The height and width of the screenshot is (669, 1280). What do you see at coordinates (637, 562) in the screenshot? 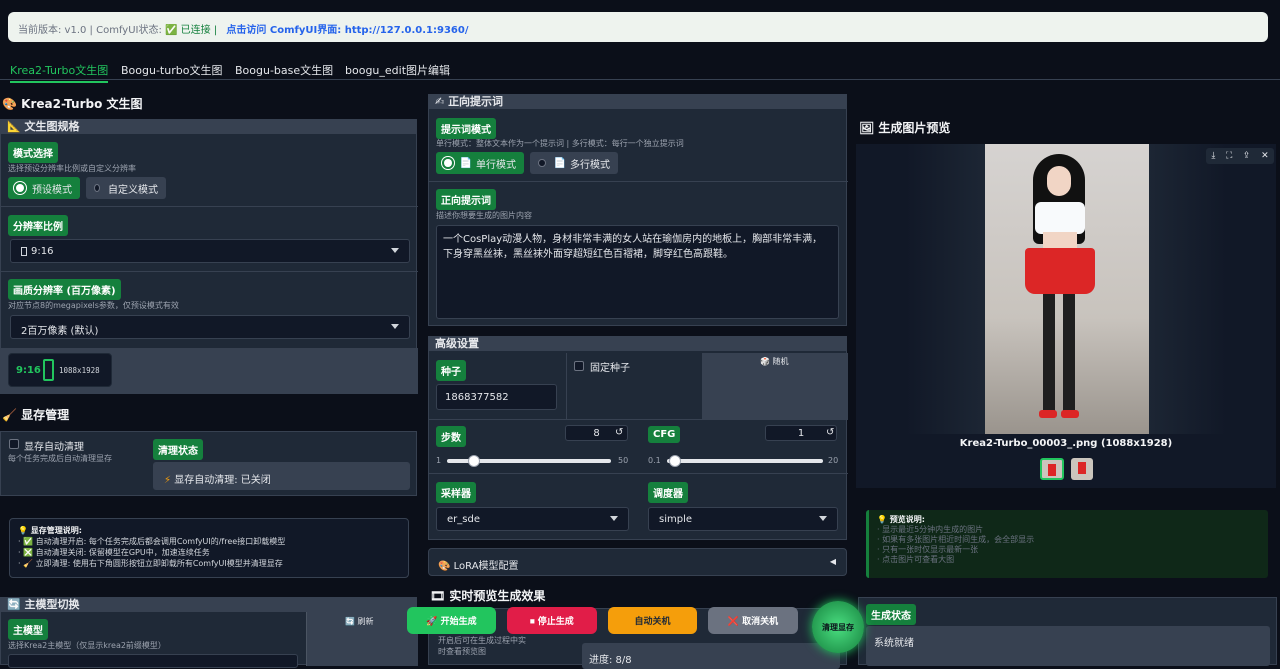
I see `lora-accordion: 🎨 LoRA模型配置 ◀` at bounding box center [637, 562].